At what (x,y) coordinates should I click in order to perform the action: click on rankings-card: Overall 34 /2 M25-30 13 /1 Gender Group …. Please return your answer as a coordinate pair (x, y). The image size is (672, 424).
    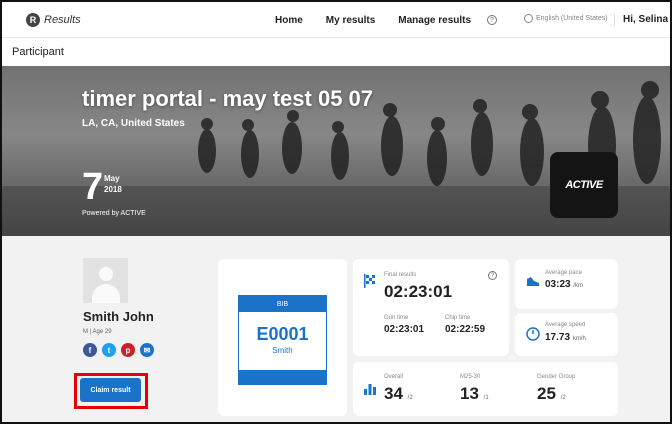
    Looking at the image, I should click on (485, 389).